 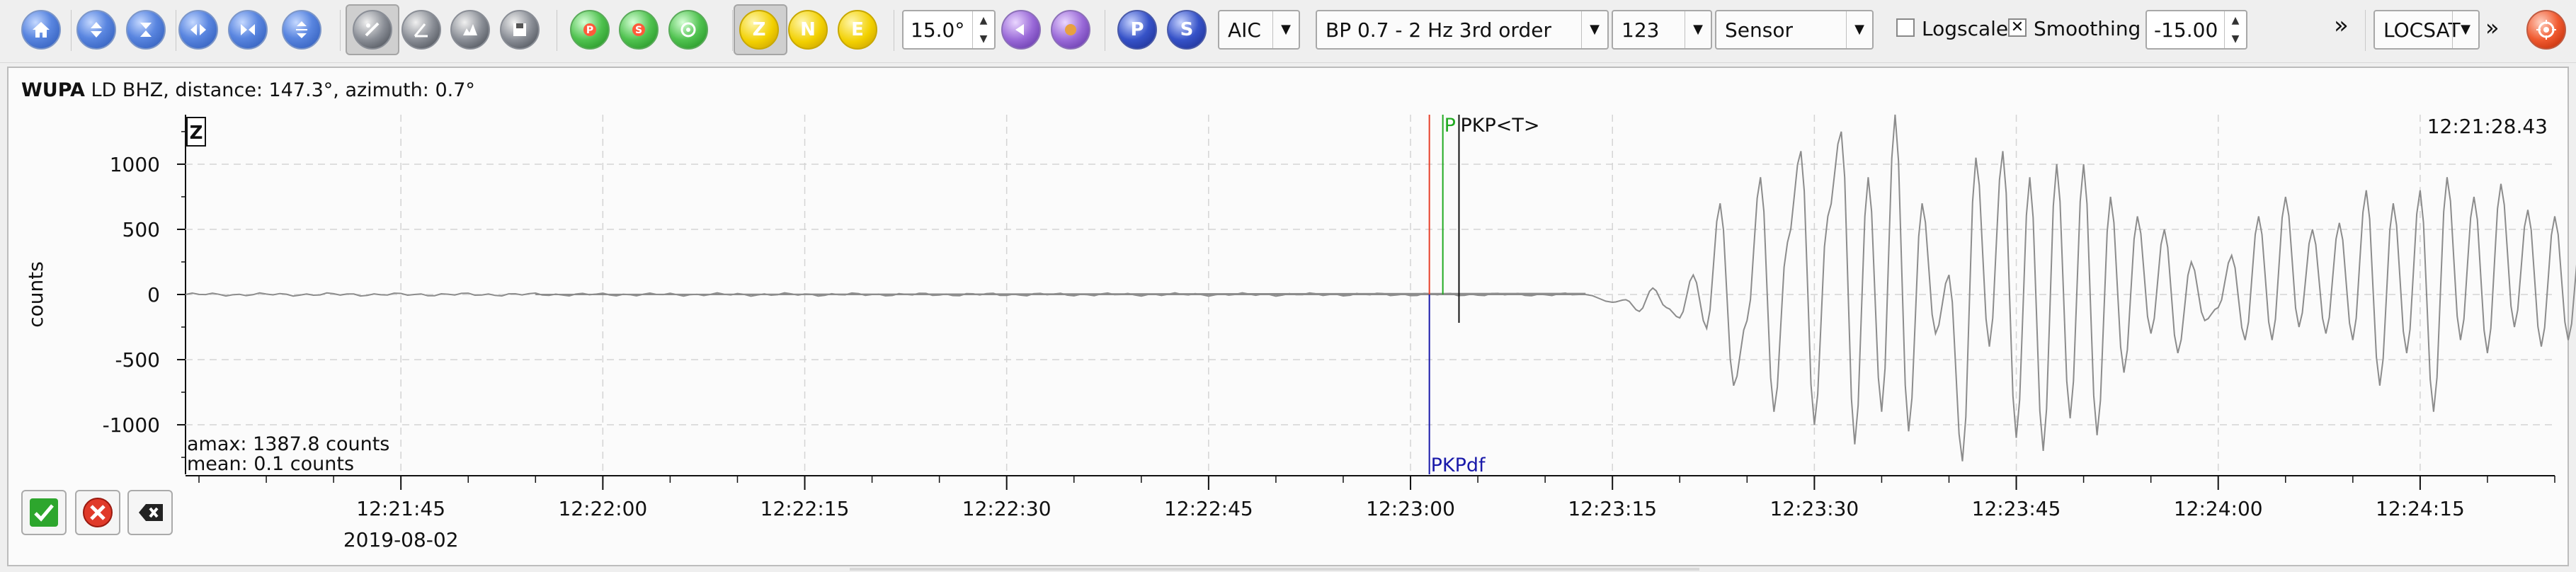 What do you see at coordinates (1612, 508) in the screenshot?
I see `x-tick-label: 12:23:15` at bounding box center [1612, 508].